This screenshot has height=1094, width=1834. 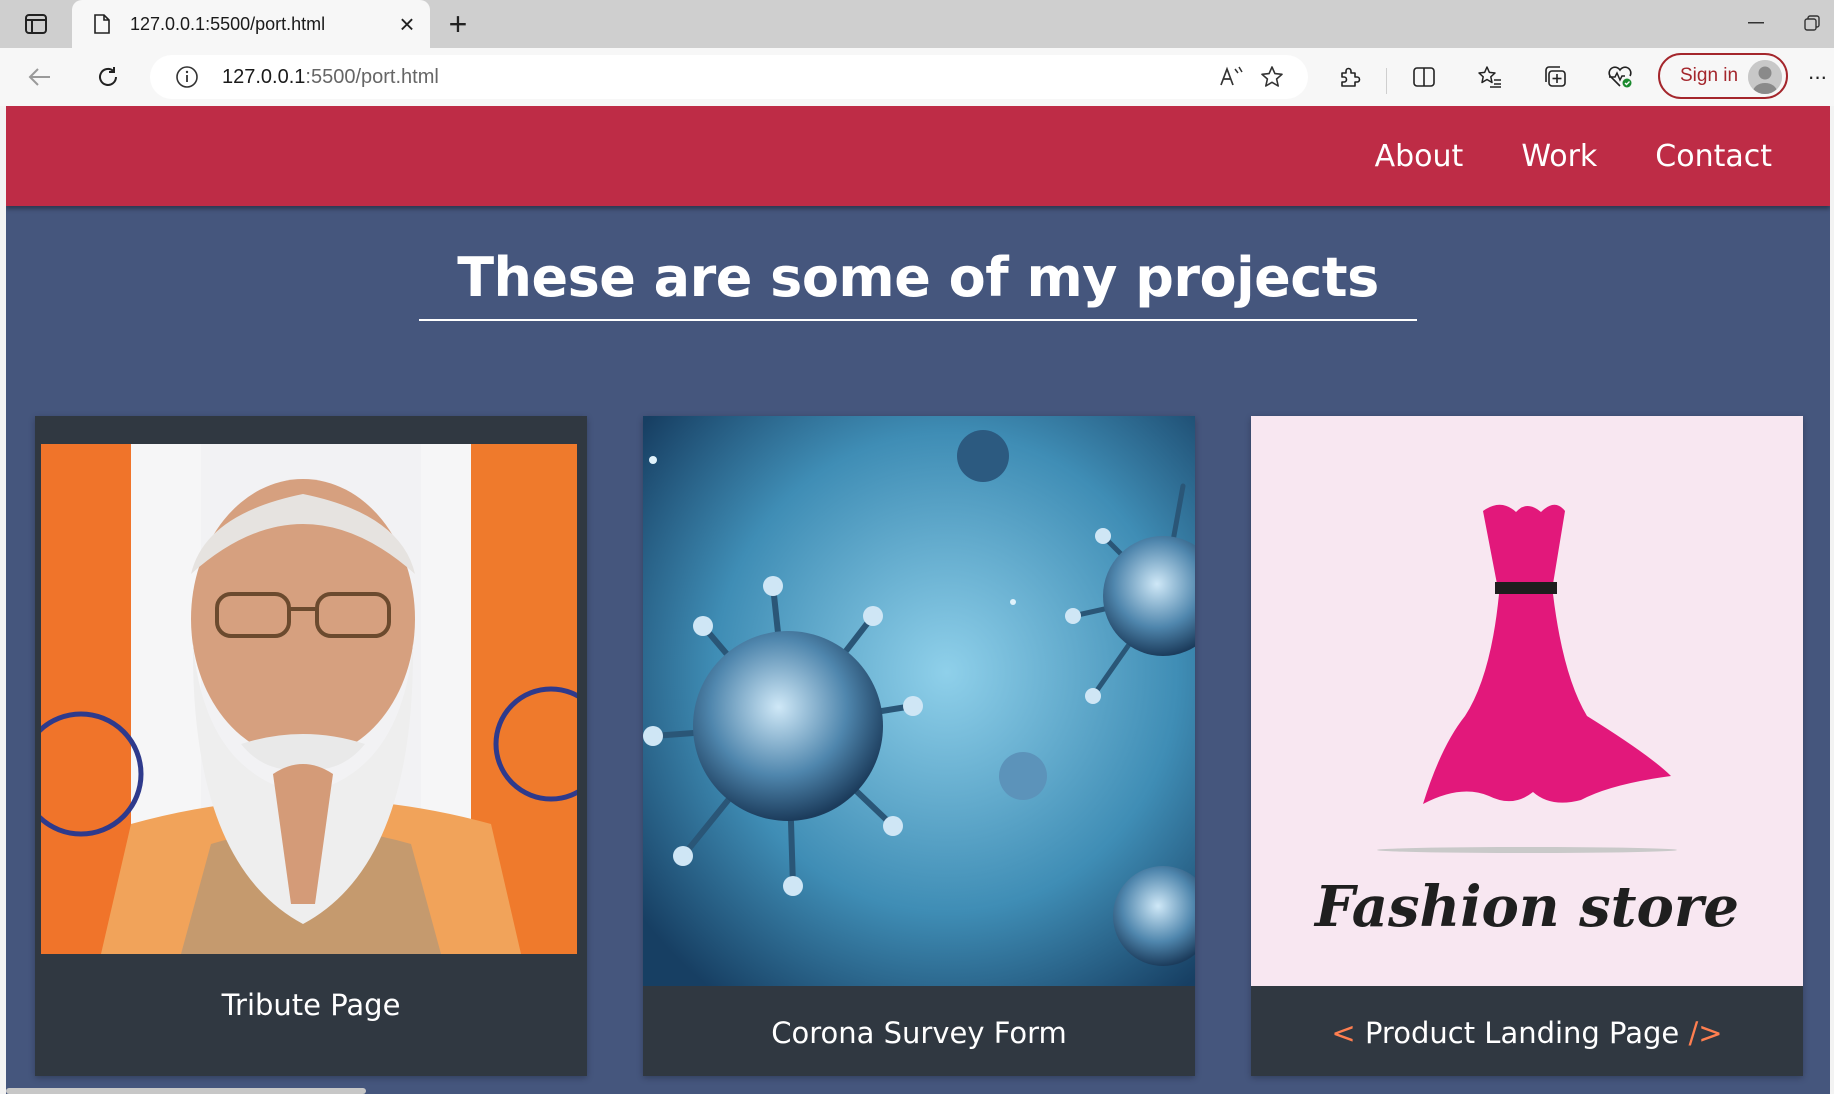 I want to click on project-title-landing: < Product Landing Page />, so click(x=1527, y=1033).